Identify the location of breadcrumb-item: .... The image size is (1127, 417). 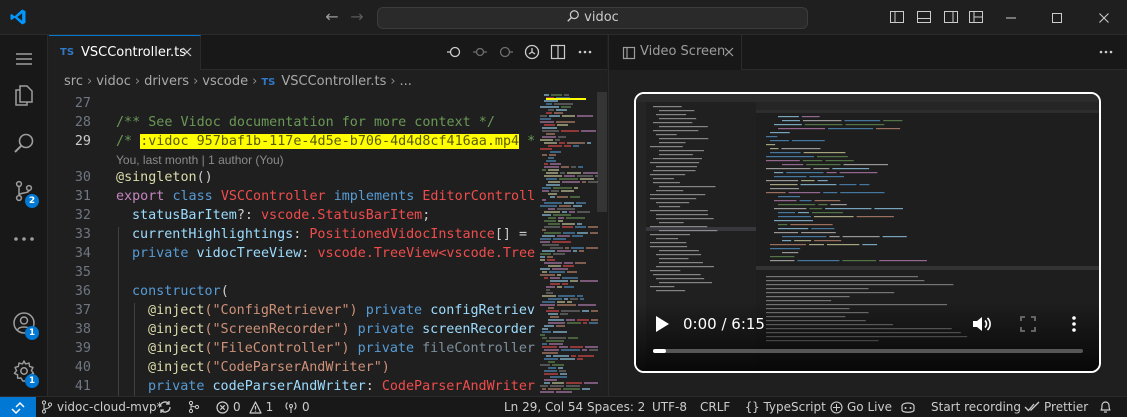
(406, 81).